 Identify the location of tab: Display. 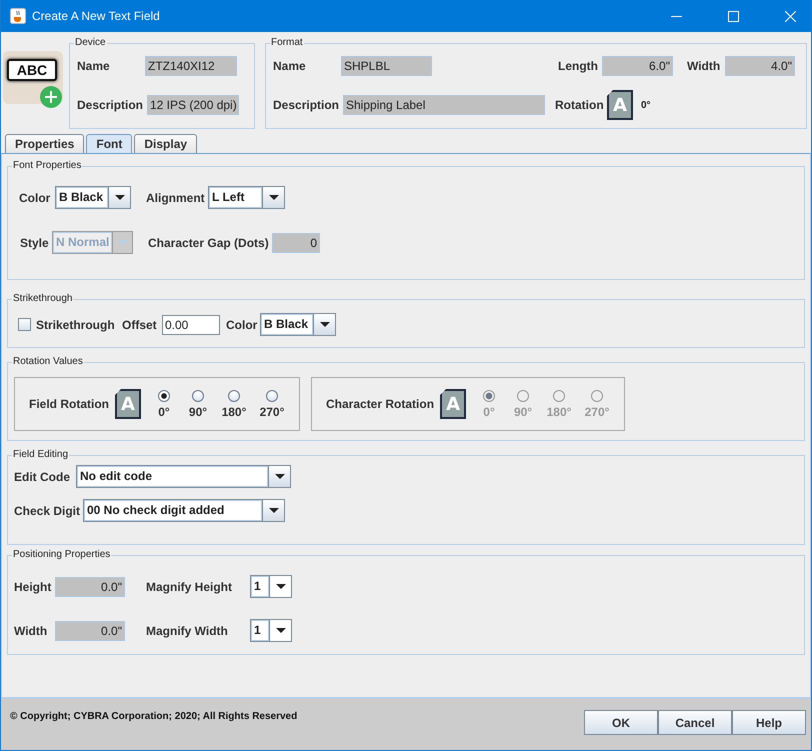
(166, 143).